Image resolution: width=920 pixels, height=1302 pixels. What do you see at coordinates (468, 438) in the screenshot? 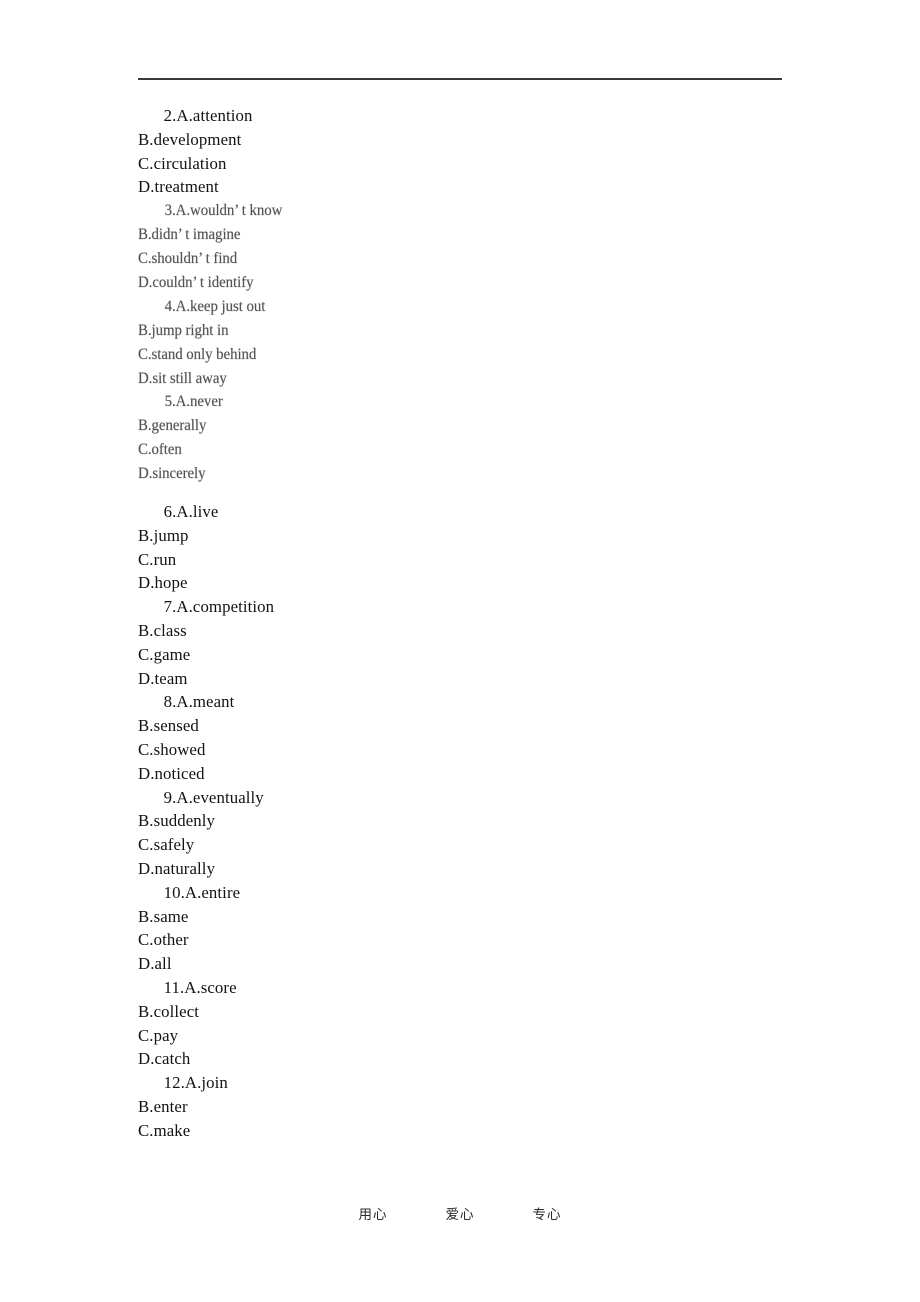
I see `question-block-5: 5.A.never B.generally C.often D.sincerely` at bounding box center [468, 438].